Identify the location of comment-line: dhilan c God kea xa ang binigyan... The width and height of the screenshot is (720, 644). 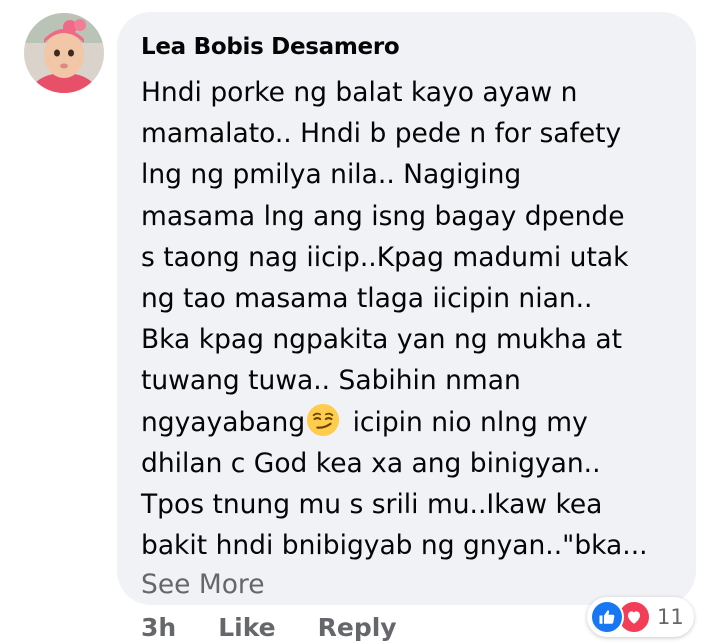
(371, 463).